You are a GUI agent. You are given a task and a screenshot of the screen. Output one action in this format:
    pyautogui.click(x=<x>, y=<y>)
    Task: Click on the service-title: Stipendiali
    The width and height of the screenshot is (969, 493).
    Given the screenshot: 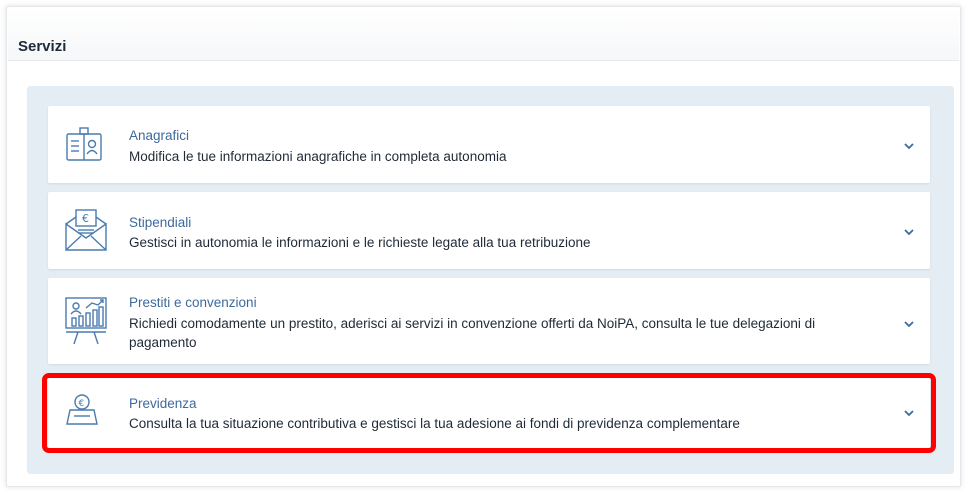 What is the action you would take?
    pyautogui.click(x=160, y=222)
    